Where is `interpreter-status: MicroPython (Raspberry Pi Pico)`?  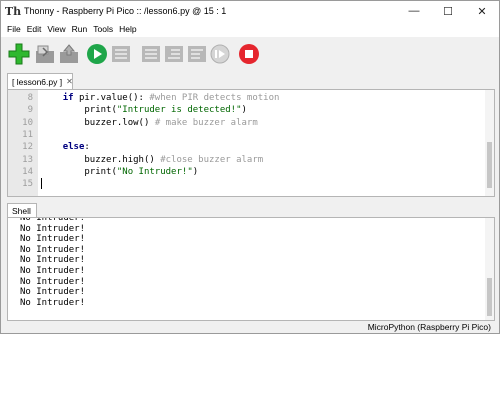
interpreter-status: MicroPython (Raspberry Pi Pico) is located at coordinates (429, 327).